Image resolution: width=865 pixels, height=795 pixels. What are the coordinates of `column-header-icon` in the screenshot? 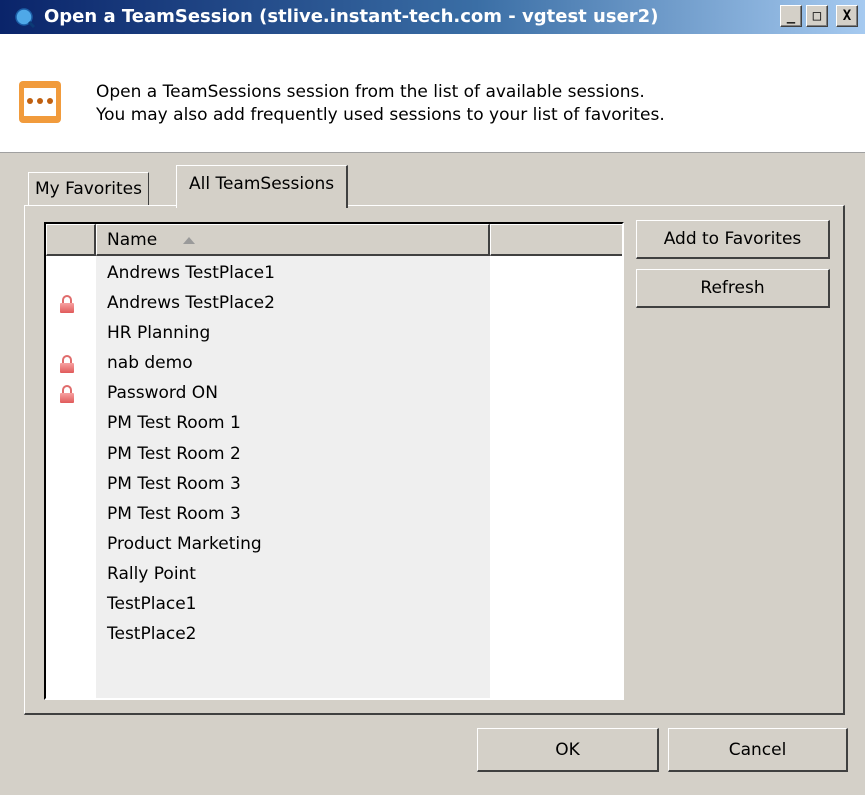 It's located at (71, 240).